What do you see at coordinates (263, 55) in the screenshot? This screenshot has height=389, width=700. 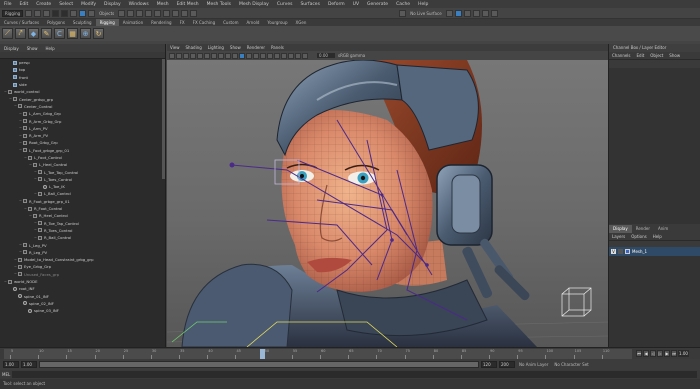 I see `lights-icon` at bounding box center [263, 55].